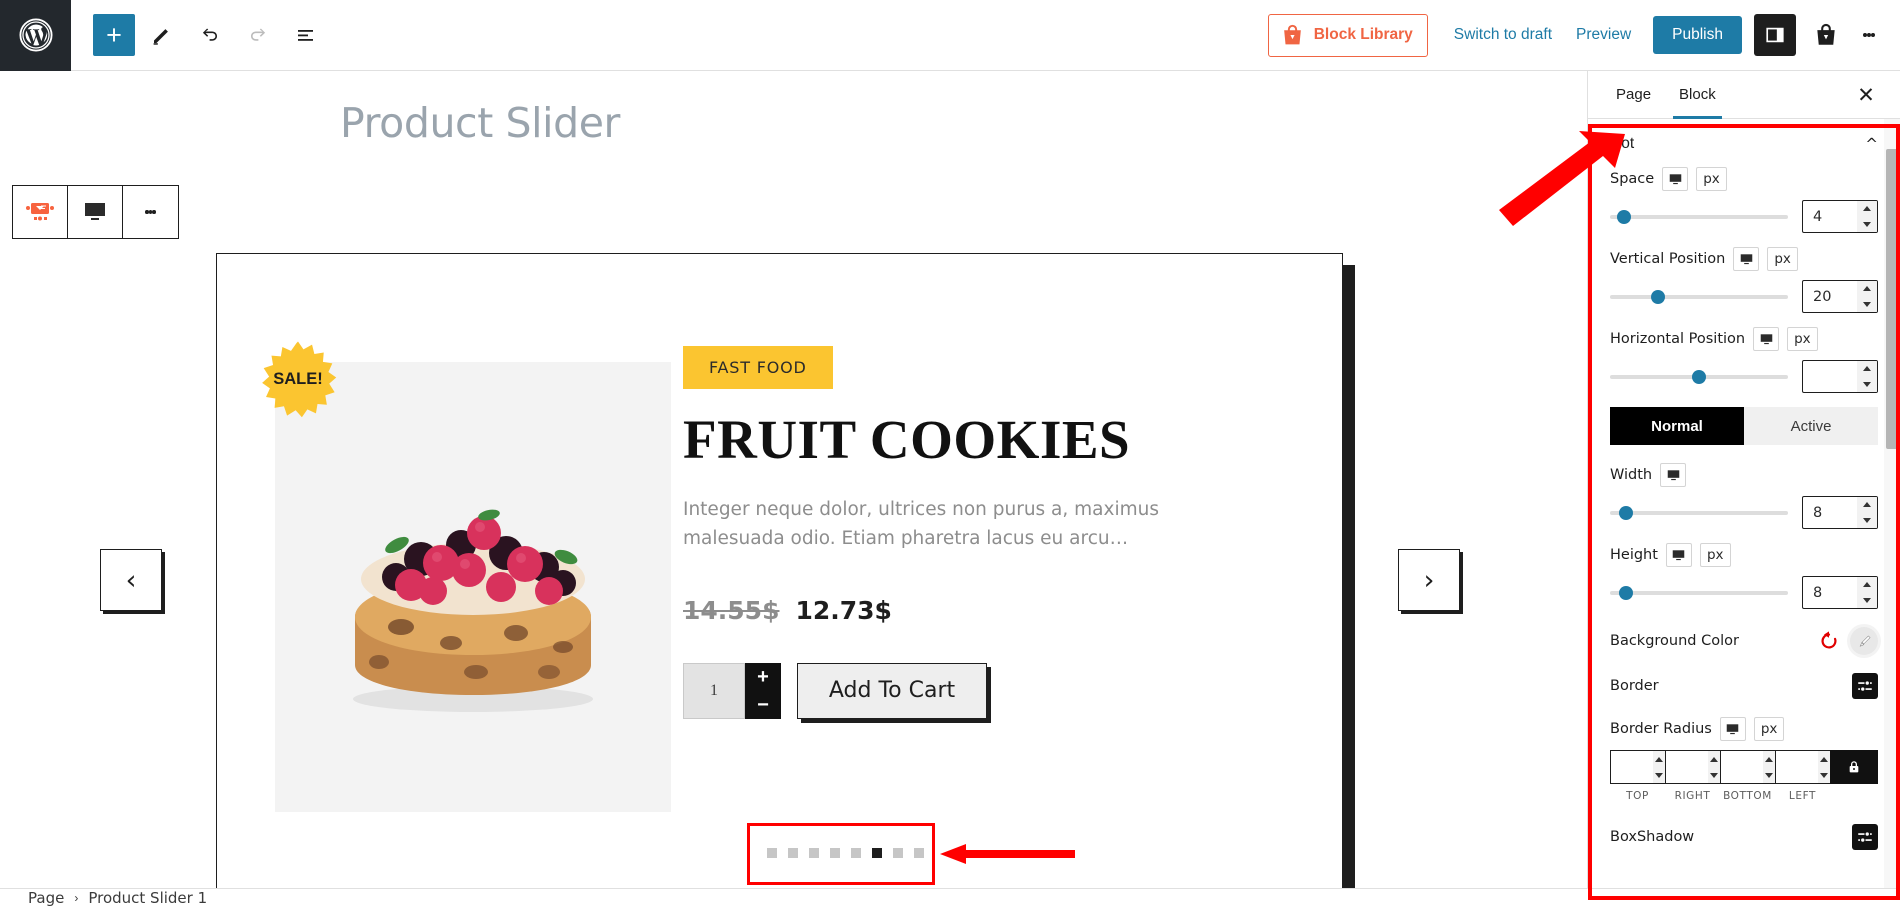  What do you see at coordinates (1864, 641) in the screenshot?
I see `color-picker-button` at bounding box center [1864, 641].